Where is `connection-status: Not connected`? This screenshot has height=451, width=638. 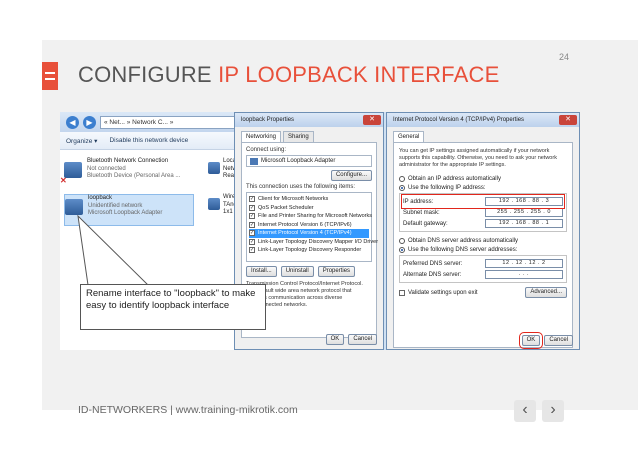
connection-status: Not connected is located at coordinates (106, 168).